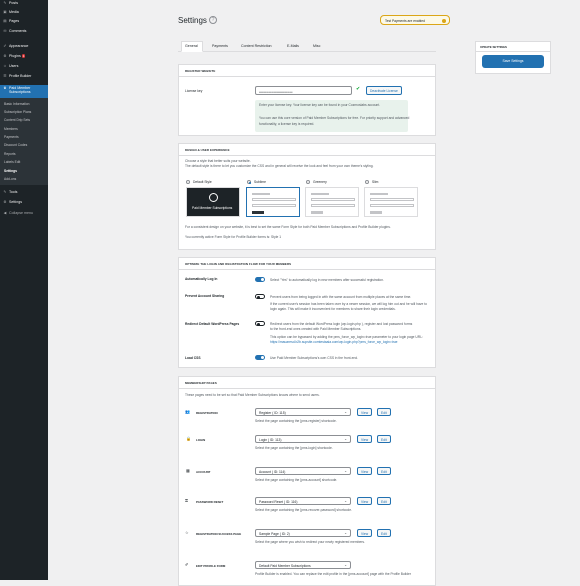  Describe the element at coordinates (213, 202) in the screenshot. I see `style-preview-default: Paid Member Subscriptions` at that location.